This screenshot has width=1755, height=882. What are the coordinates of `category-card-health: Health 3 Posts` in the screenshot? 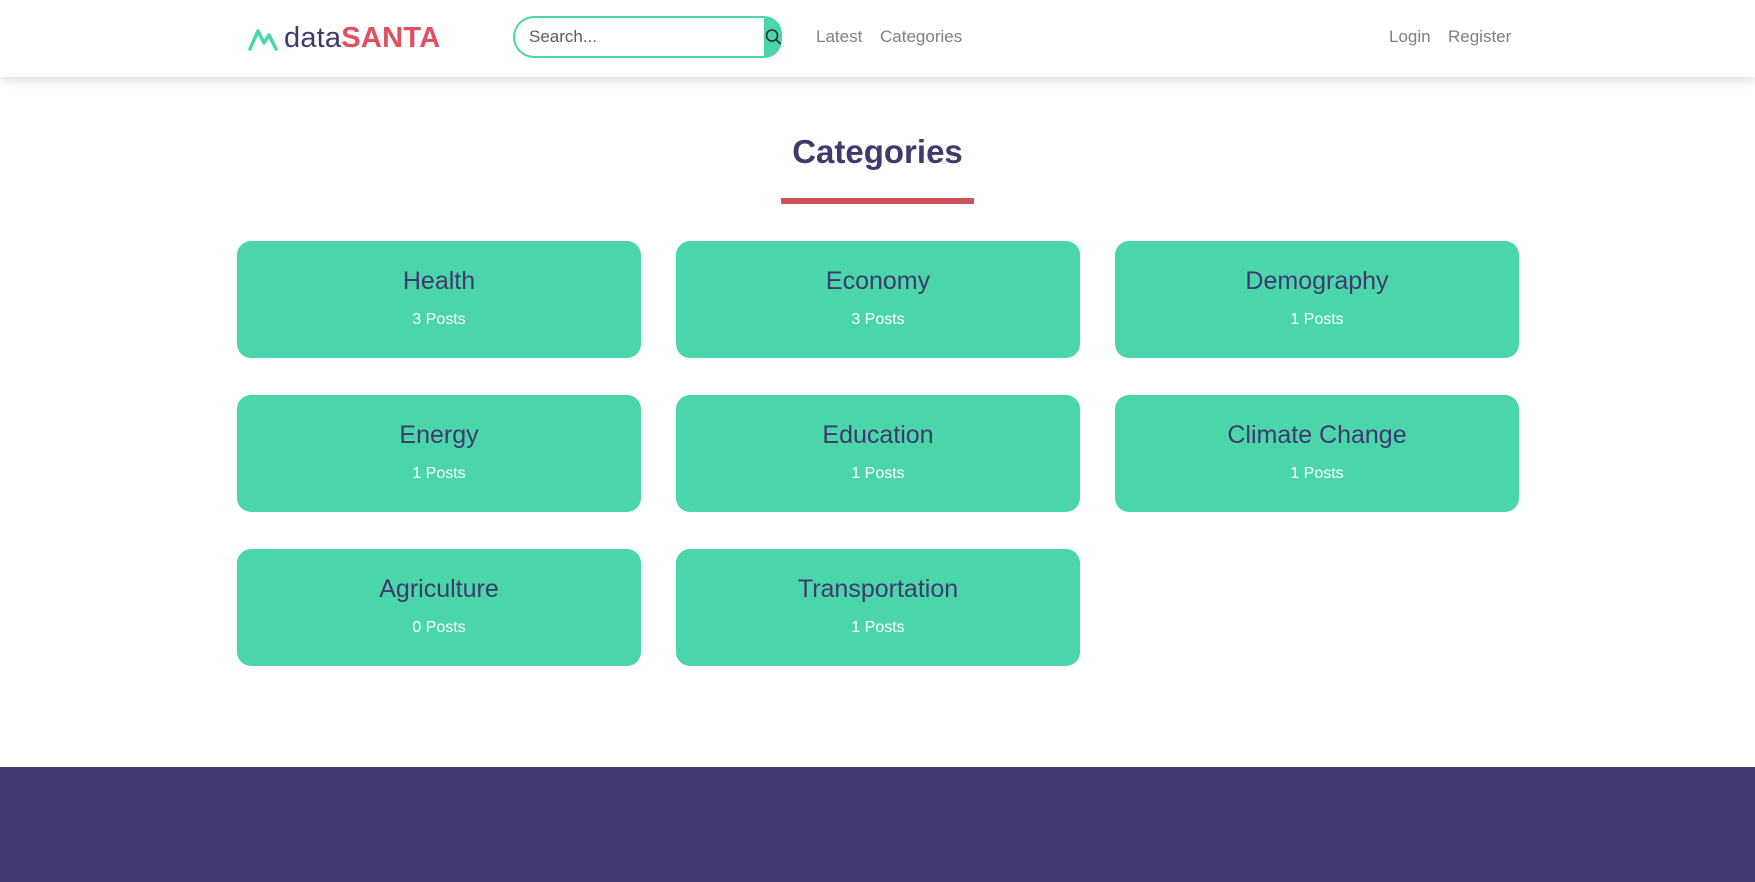 It's located at (439, 299).